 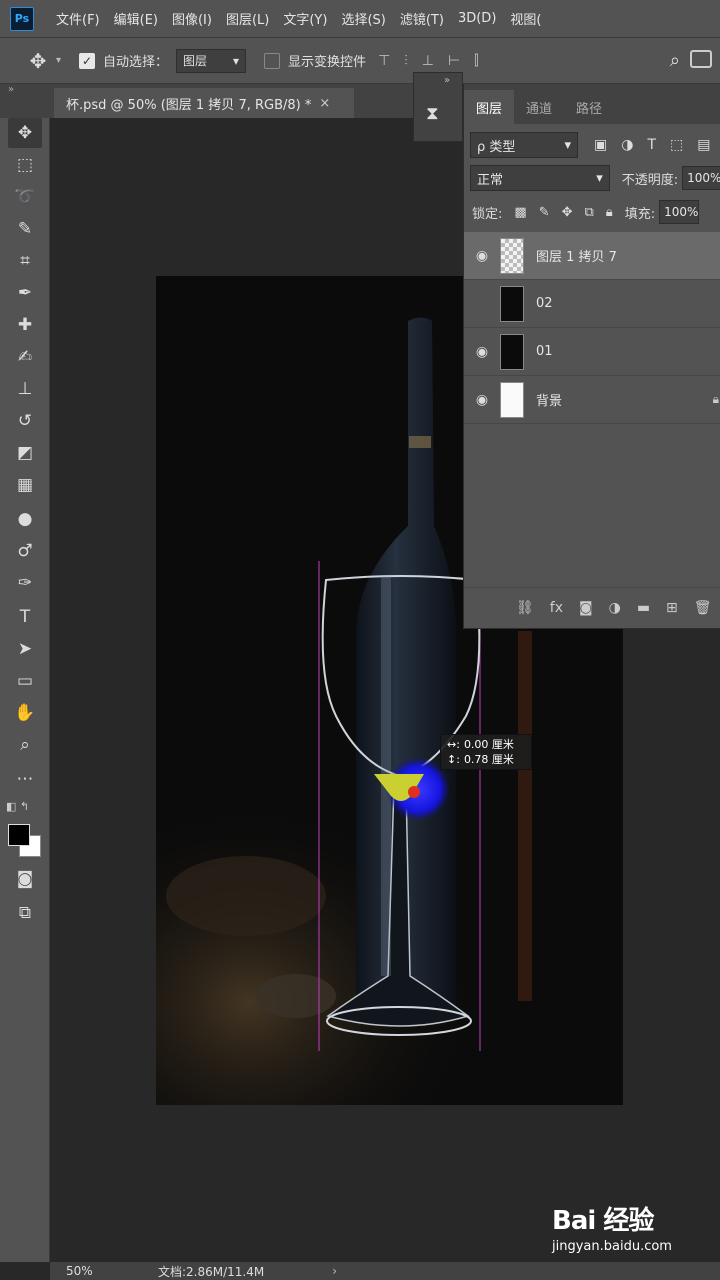 I want to click on marquee-tool-icon: ⬚, so click(x=25, y=165).